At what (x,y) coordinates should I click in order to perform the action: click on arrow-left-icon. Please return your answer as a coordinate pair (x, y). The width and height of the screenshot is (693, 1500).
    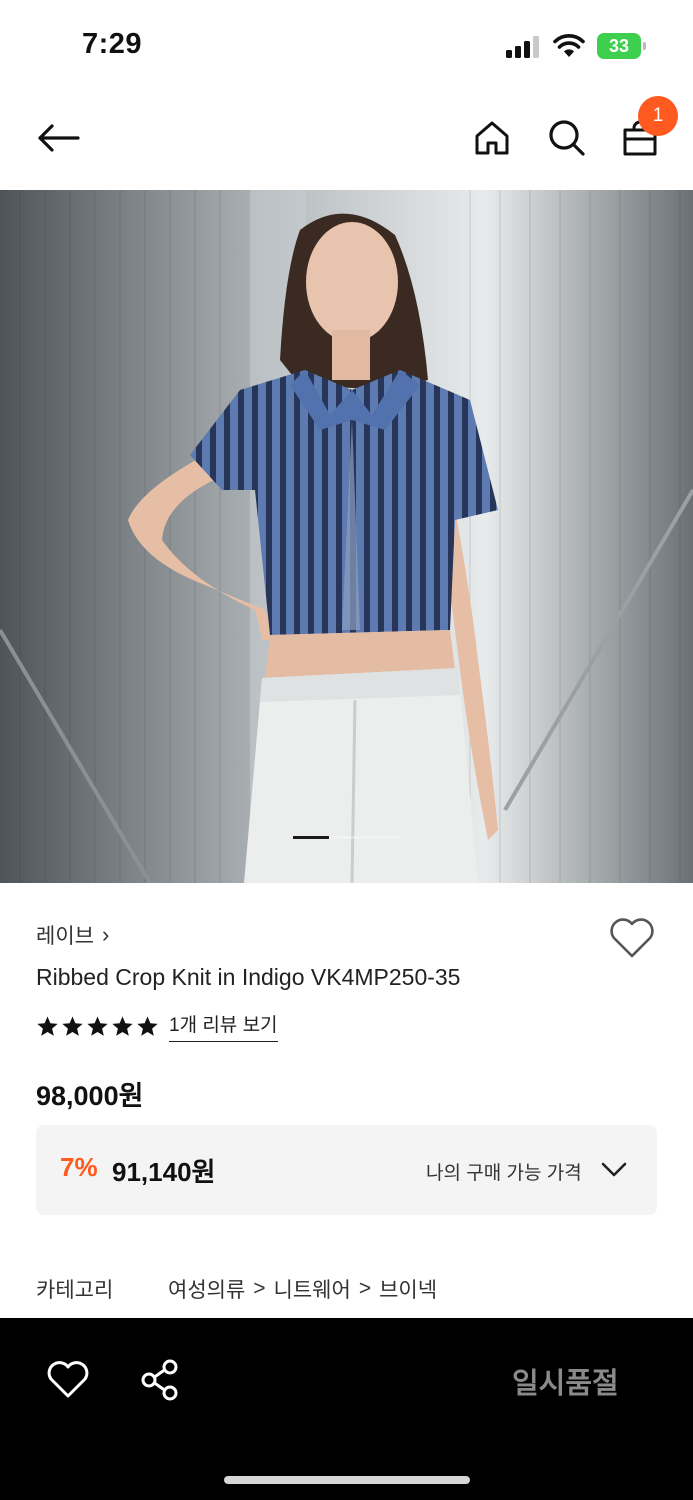
    Looking at the image, I should click on (59, 138).